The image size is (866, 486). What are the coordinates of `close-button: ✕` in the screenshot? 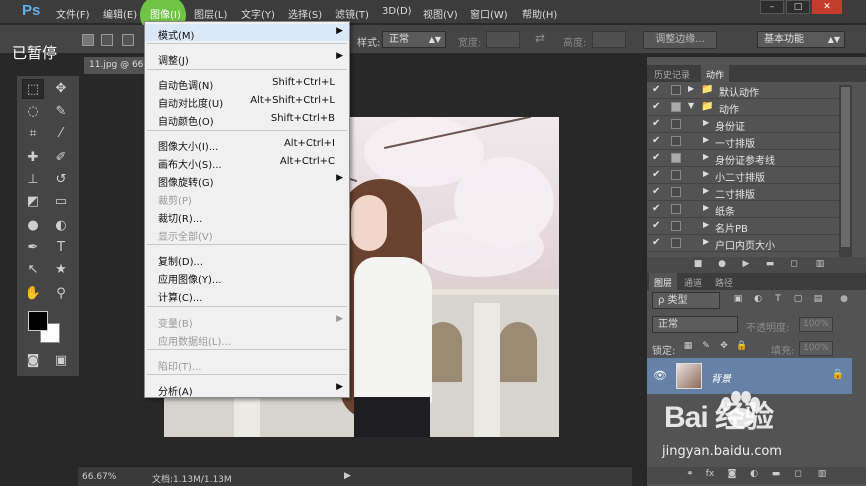 It's located at (827, 7).